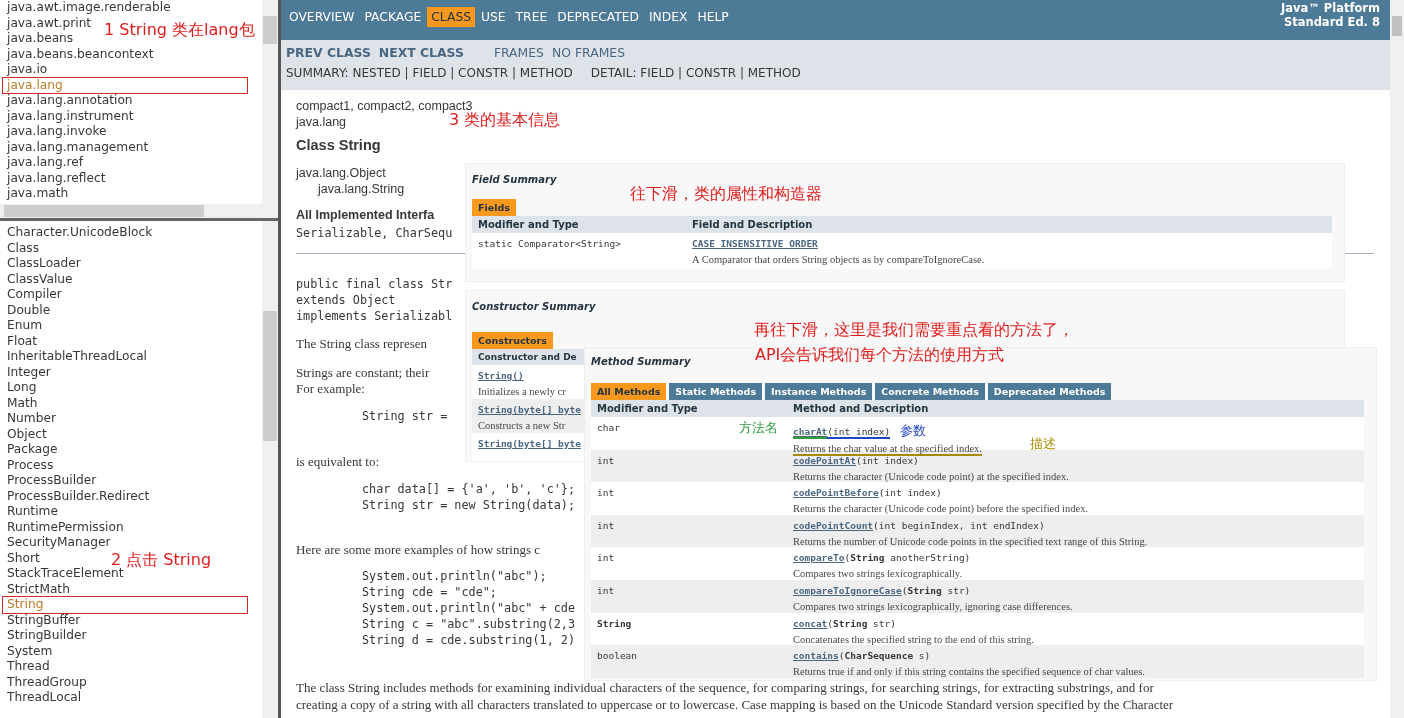 This screenshot has height=718, width=1404. Describe the element at coordinates (468, 489) in the screenshot. I see `code-line: char data[] = {'a', 'b', 'c'};` at that location.